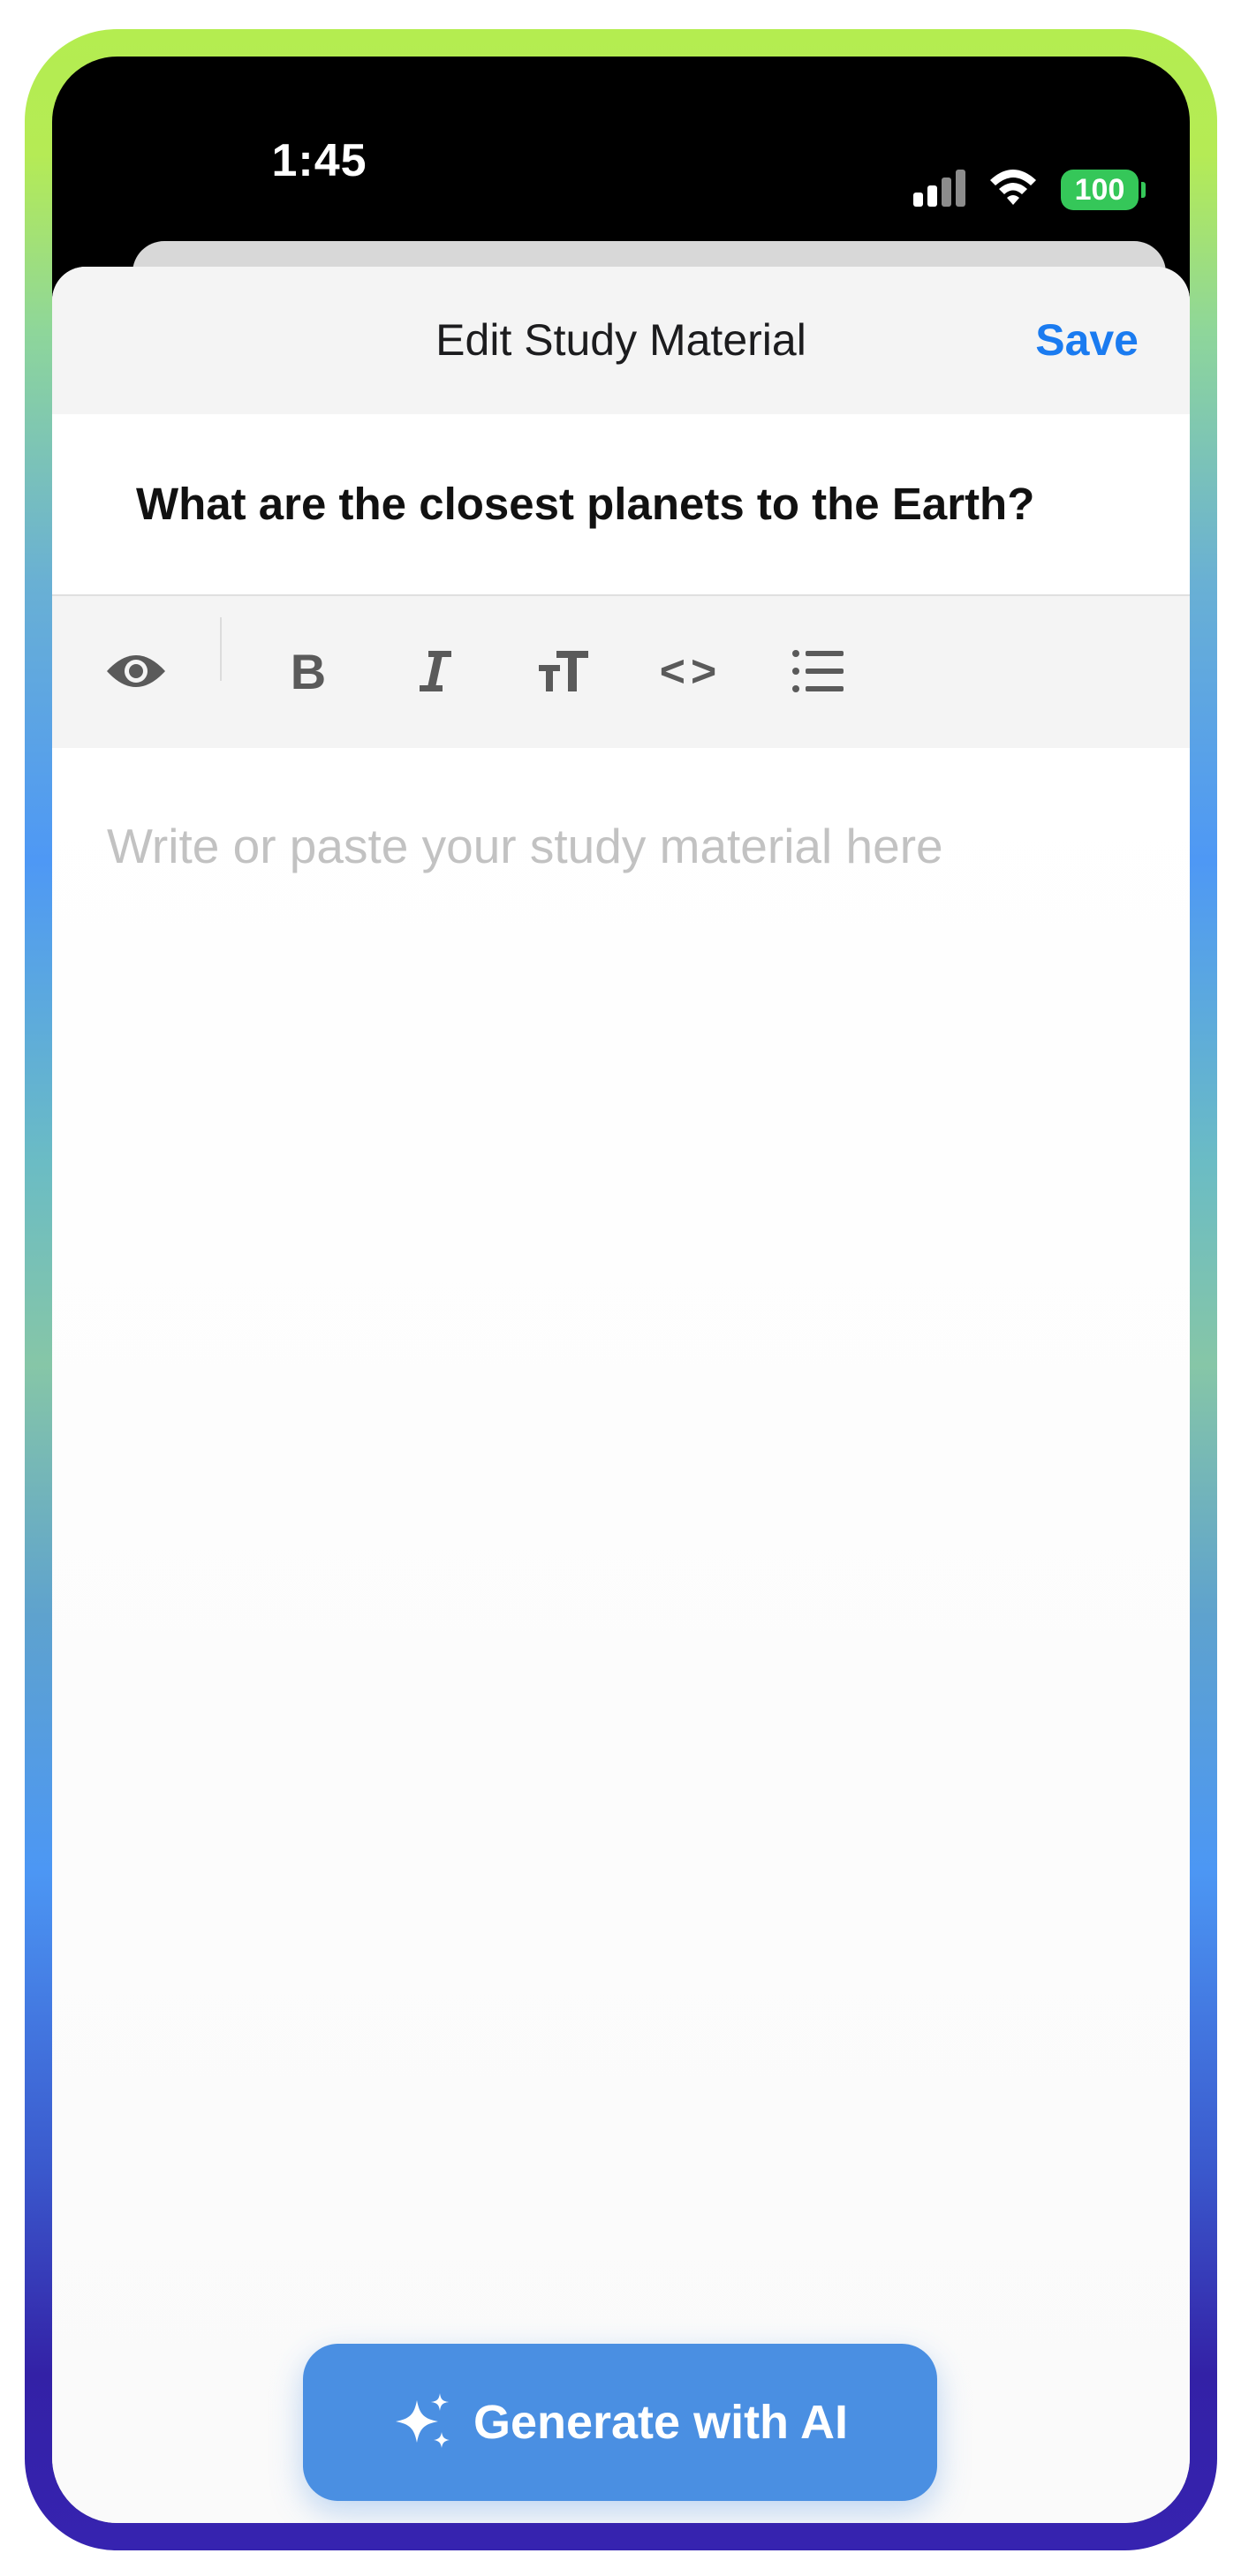 The width and height of the screenshot is (1241, 2576). I want to click on text-size-icon, so click(563, 671).